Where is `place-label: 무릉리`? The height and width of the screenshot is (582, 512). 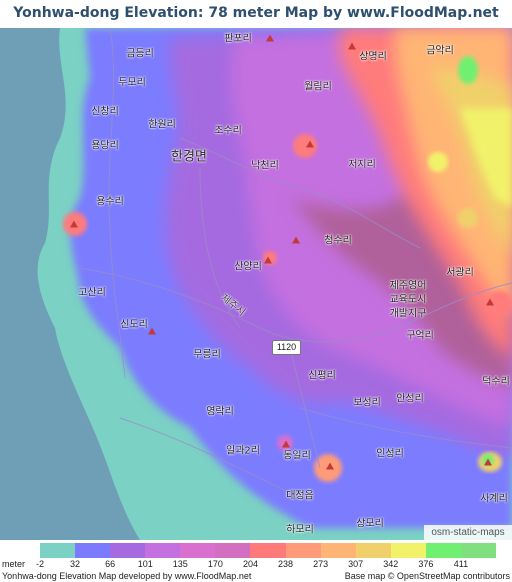 place-label: 무릉리 is located at coordinates (207, 353).